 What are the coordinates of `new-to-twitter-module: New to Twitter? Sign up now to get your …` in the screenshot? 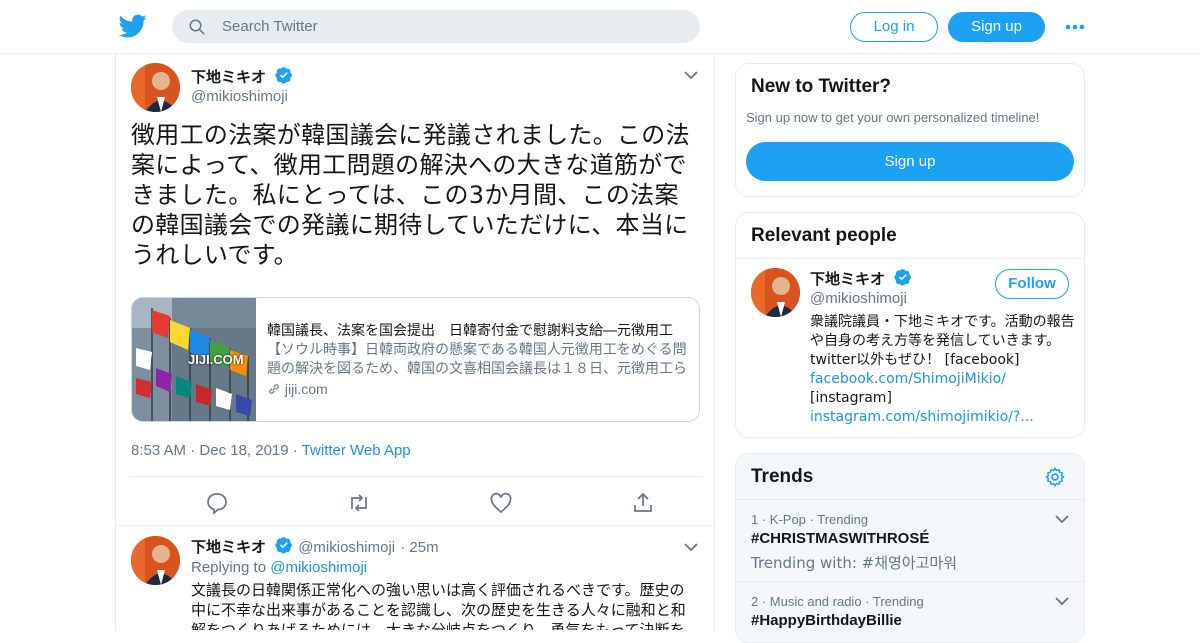 It's located at (910, 130).